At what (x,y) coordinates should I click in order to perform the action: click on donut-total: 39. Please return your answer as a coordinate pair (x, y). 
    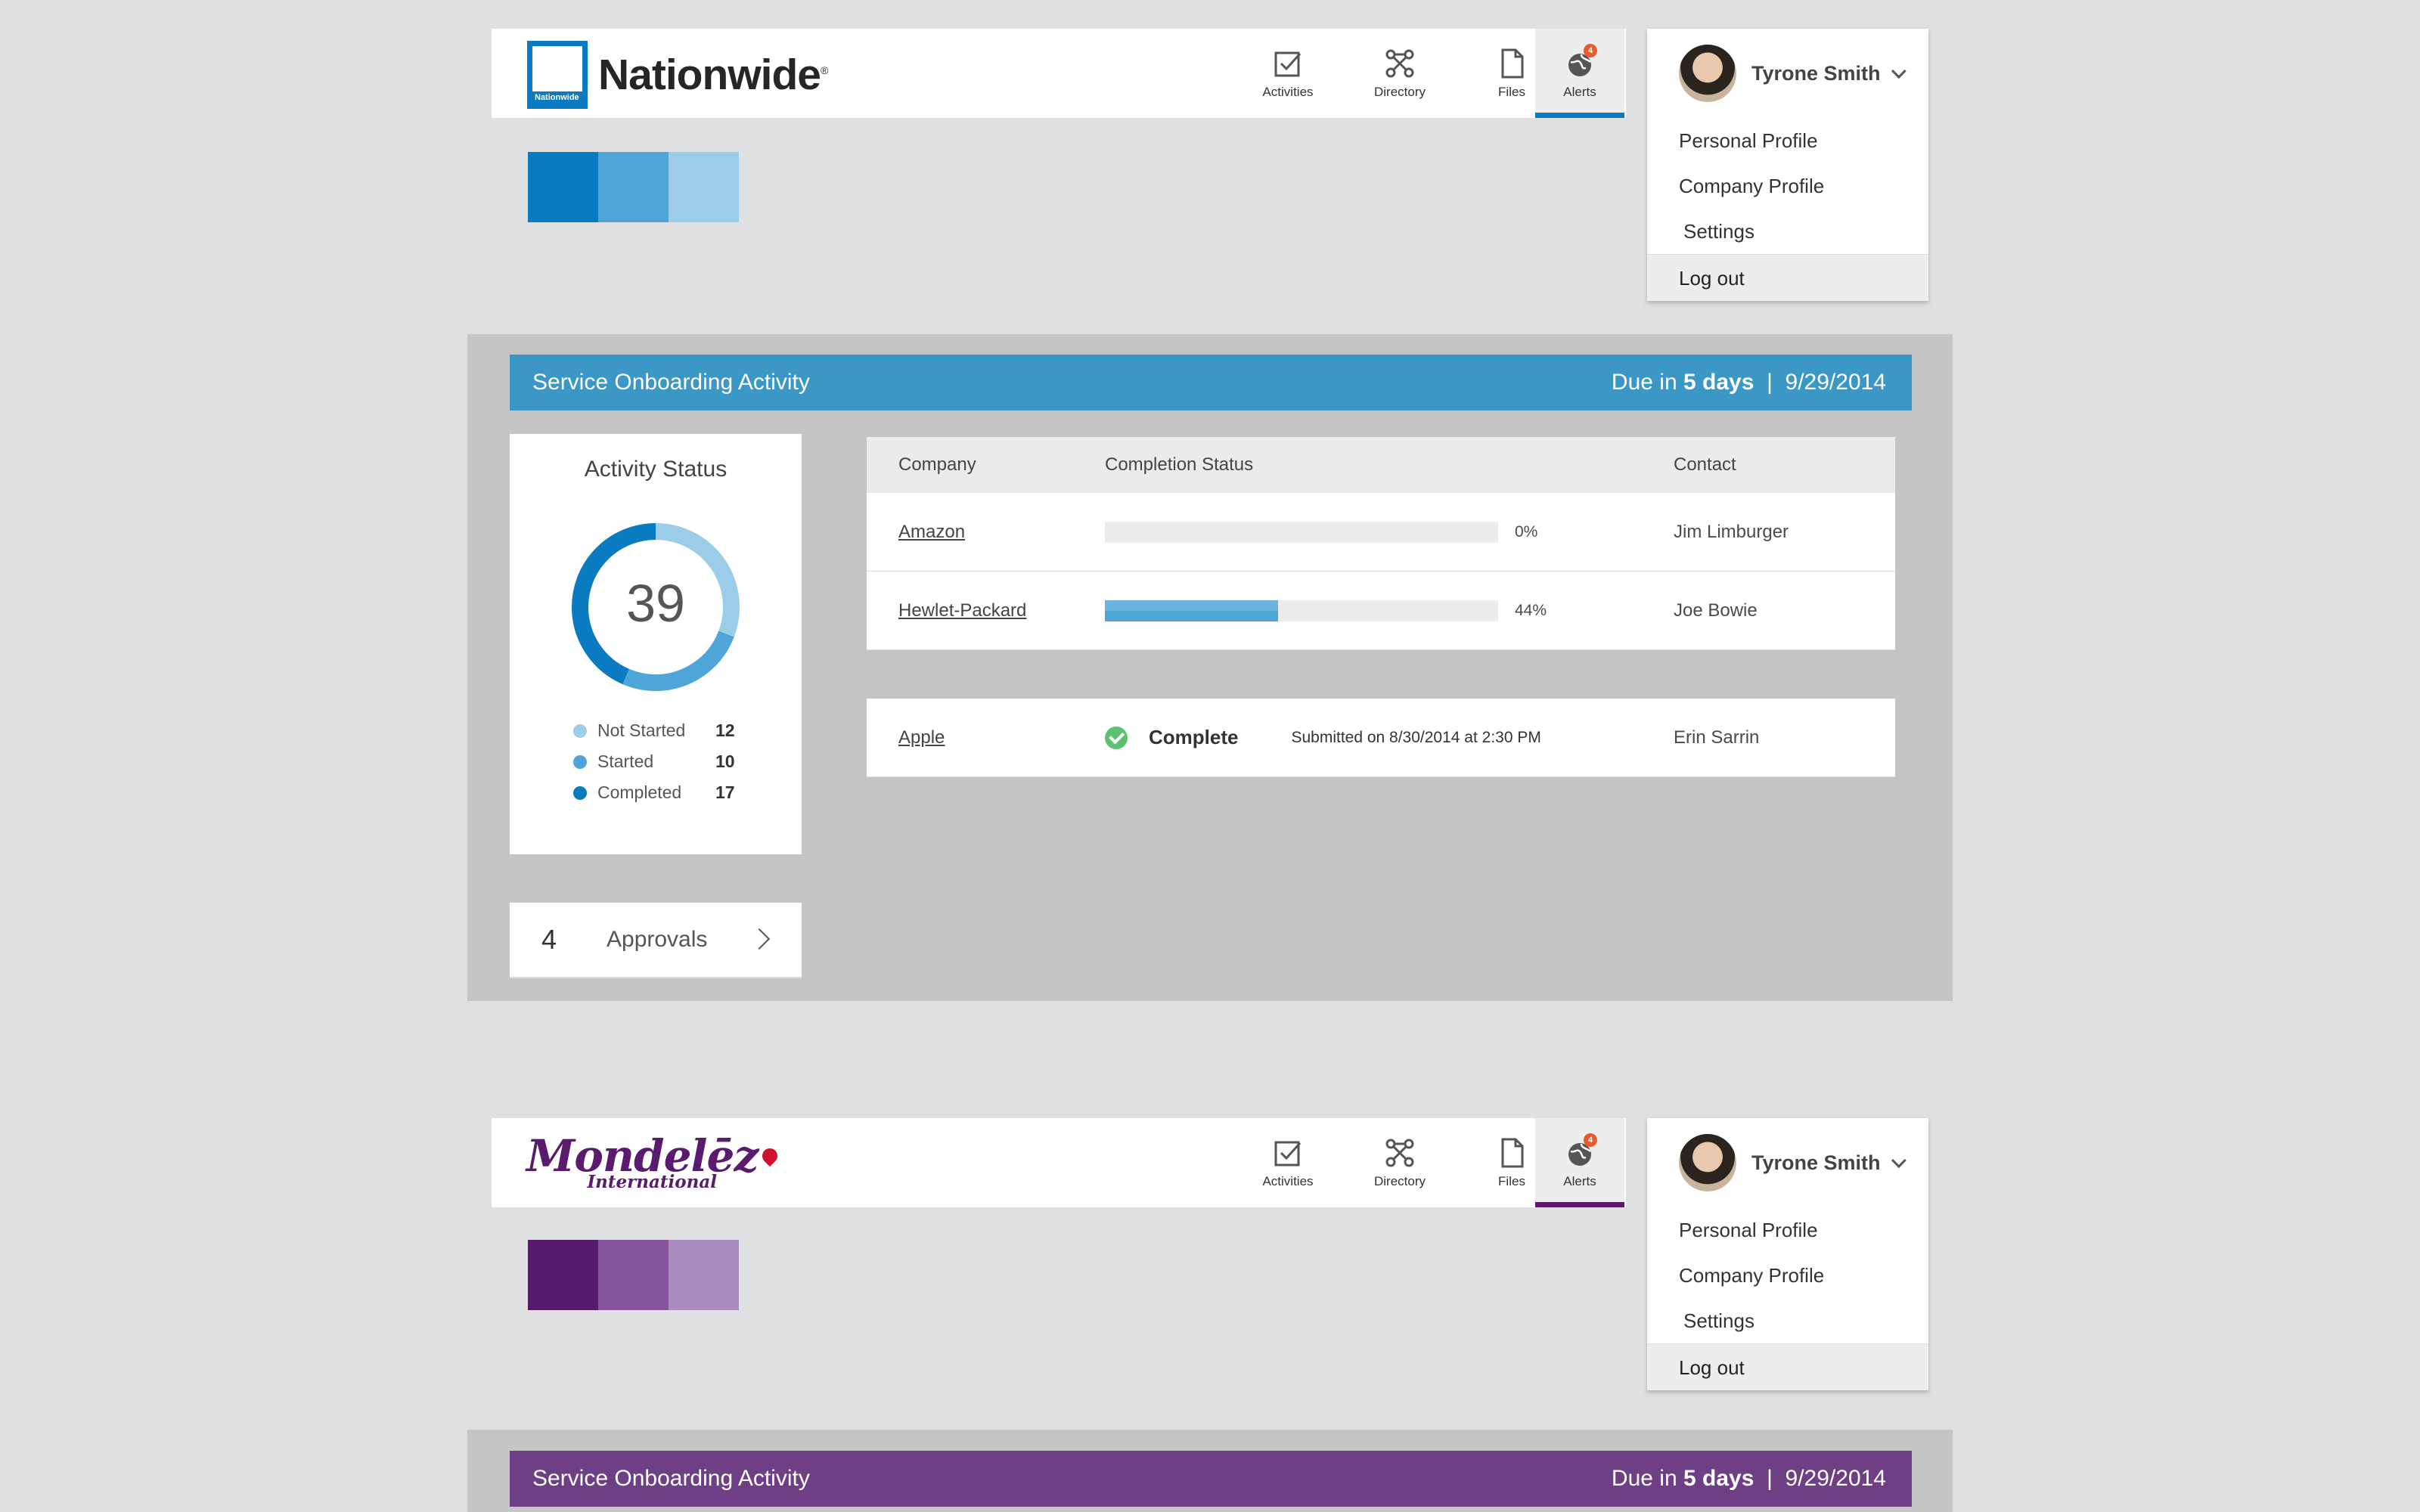
    Looking at the image, I should click on (655, 603).